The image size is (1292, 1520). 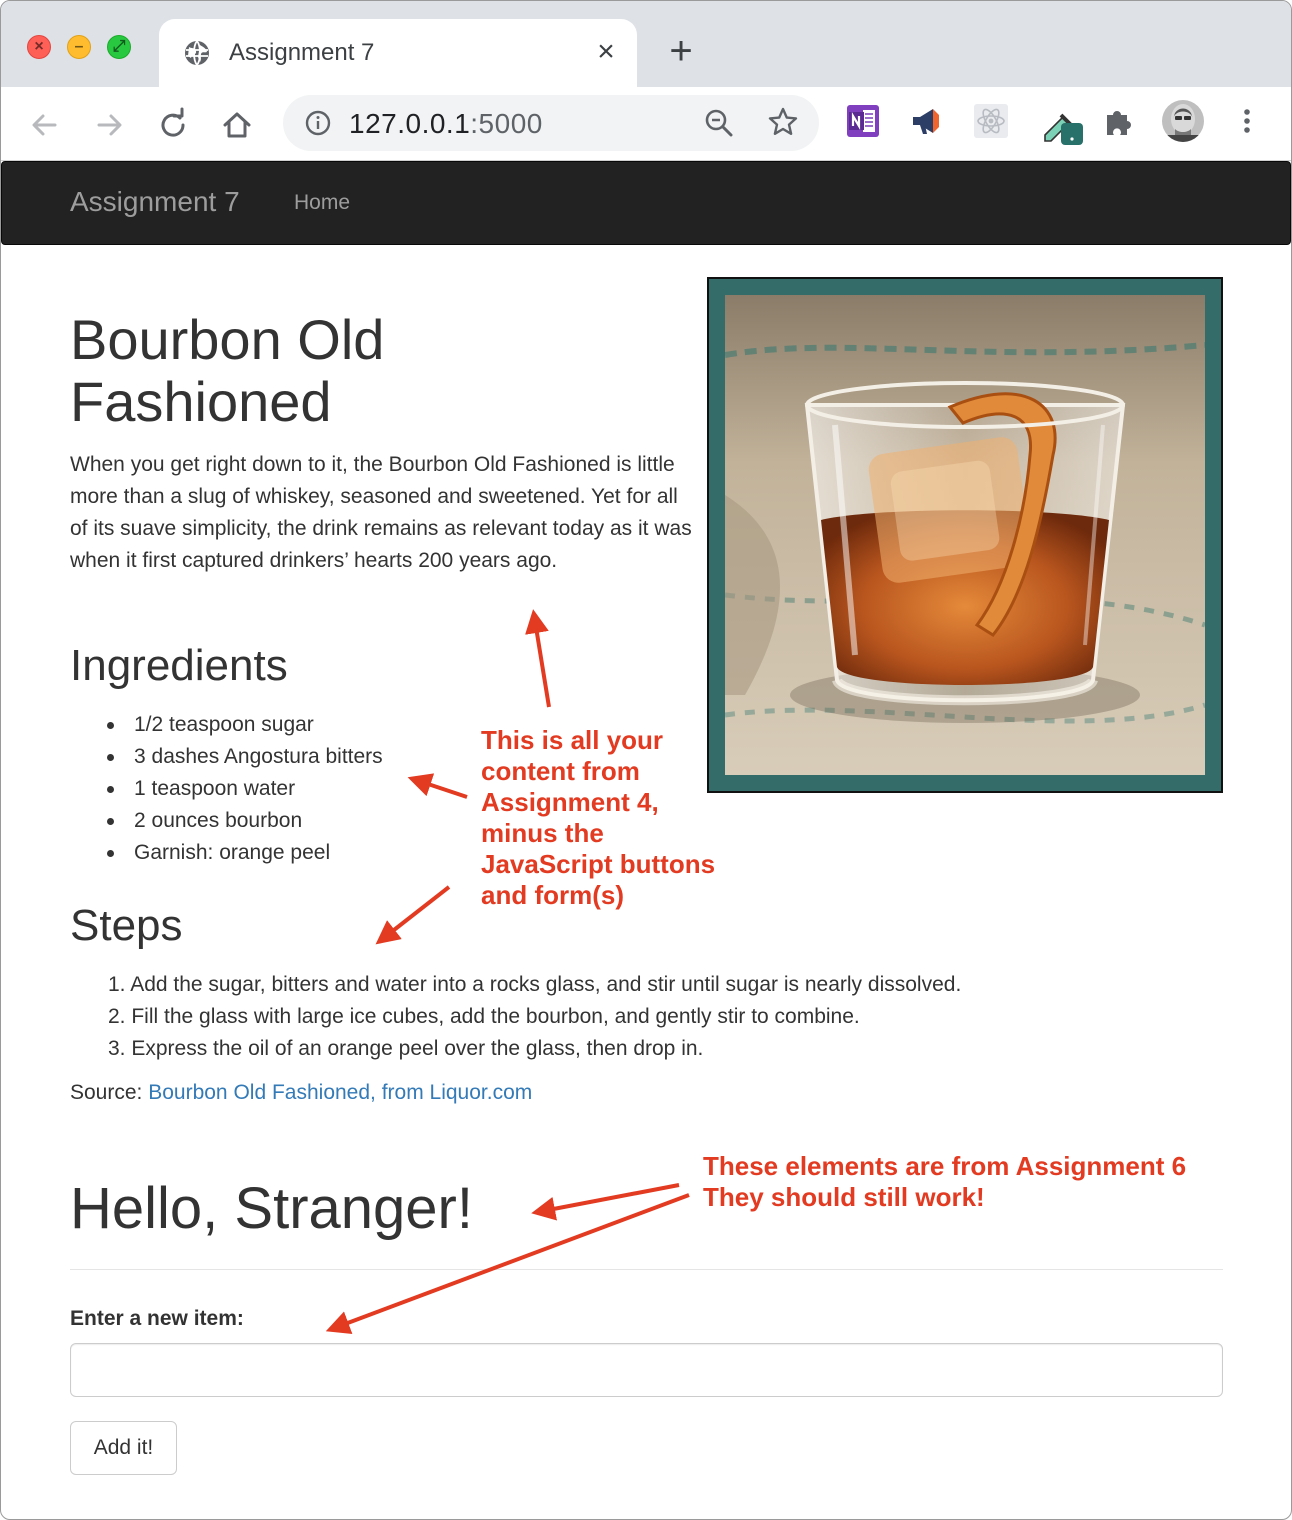 I want to click on tab-strip: × – ⤢ Assignment 7 × +, so click(x=646, y=44).